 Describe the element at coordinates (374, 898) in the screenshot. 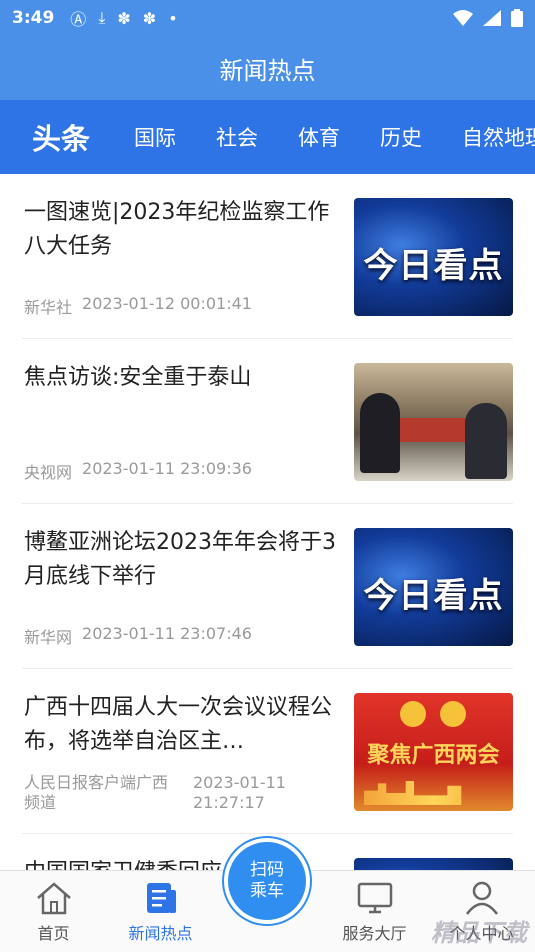

I see `service-icon` at that location.